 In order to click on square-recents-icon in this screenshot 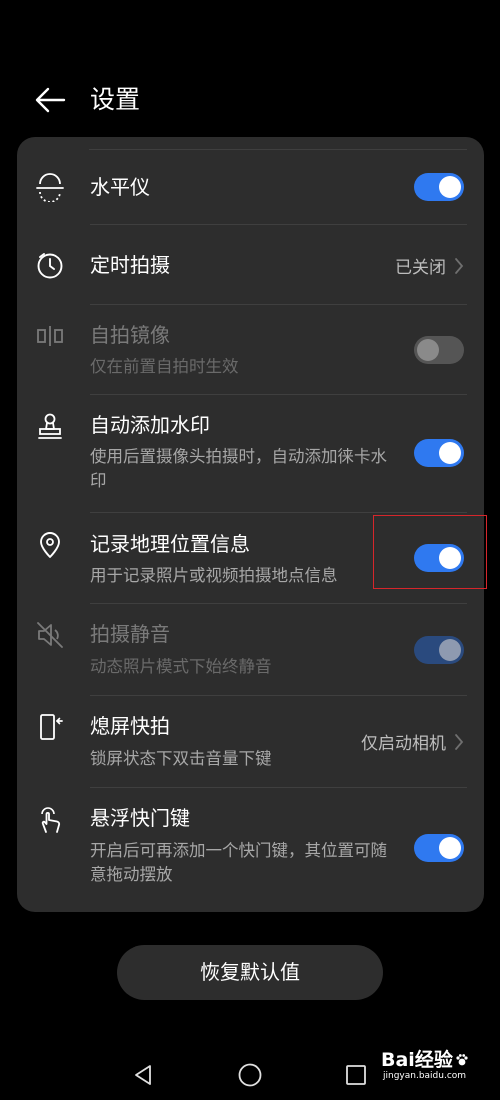, I will do `click(356, 1075)`.